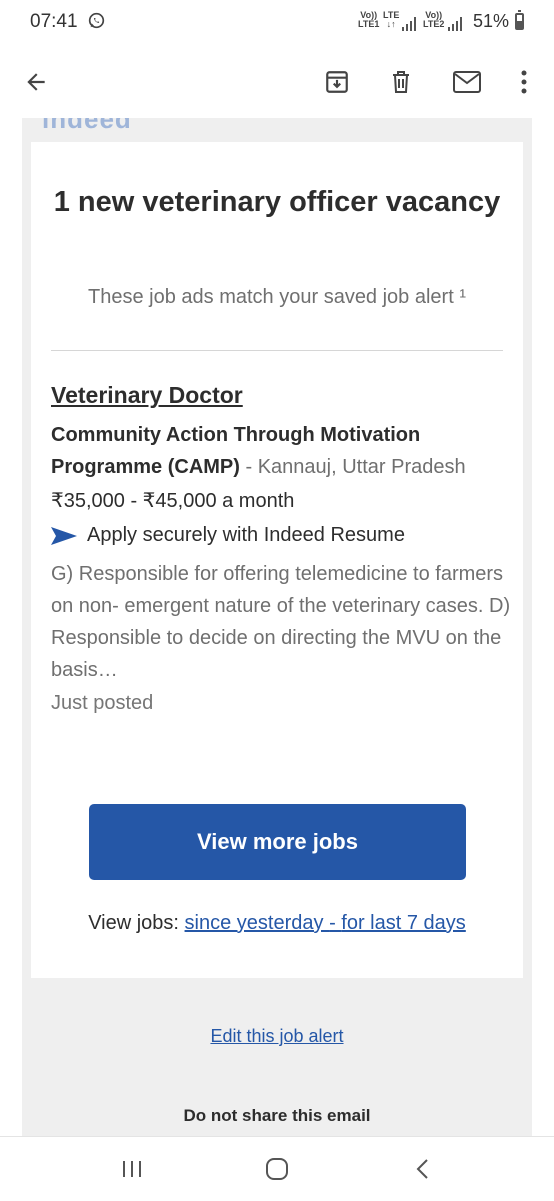 This screenshot has width=554, height=1201. I want to click on more-vert-icon, so click(524, 82).